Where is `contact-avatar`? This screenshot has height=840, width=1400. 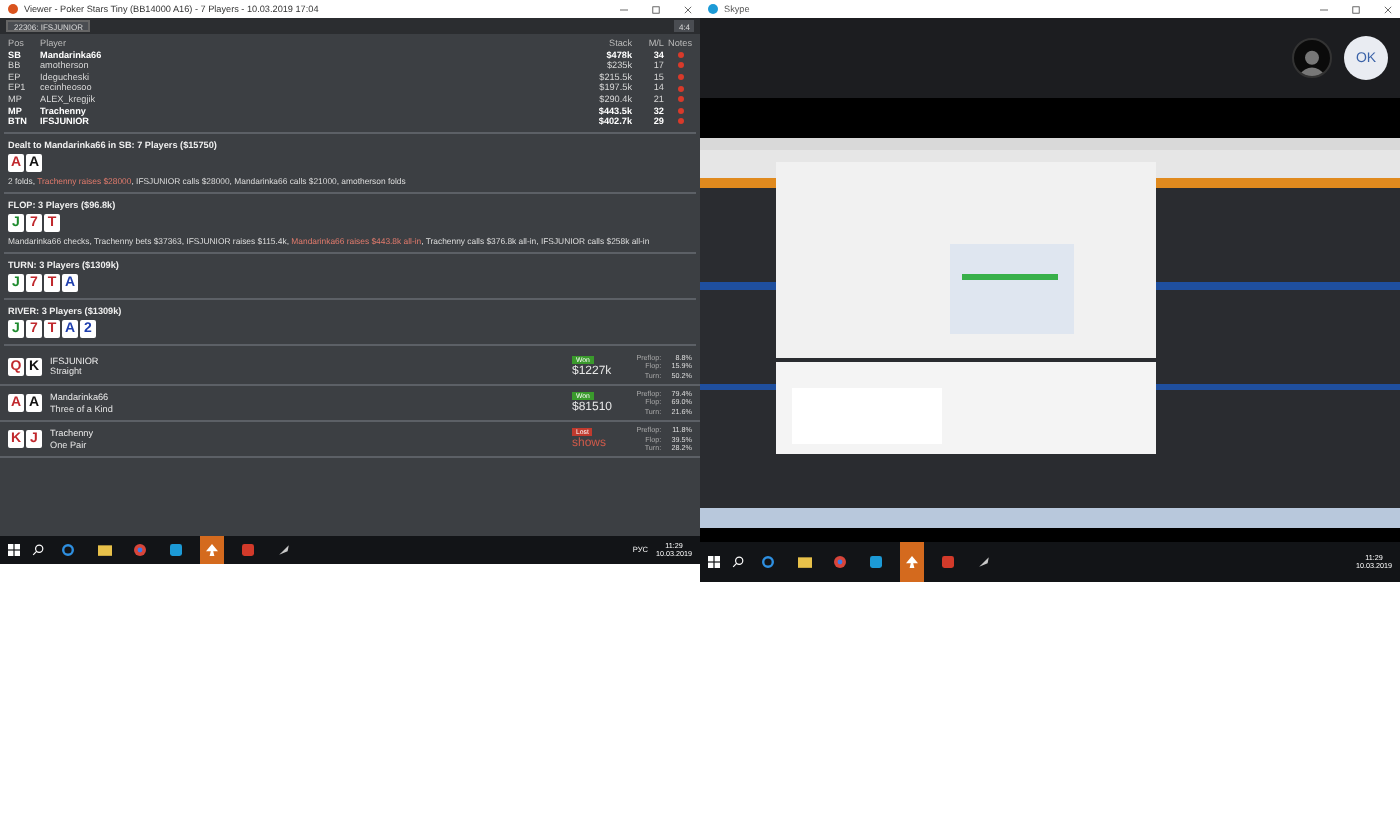
contact-avatar is located at coordinates (1312, 58).